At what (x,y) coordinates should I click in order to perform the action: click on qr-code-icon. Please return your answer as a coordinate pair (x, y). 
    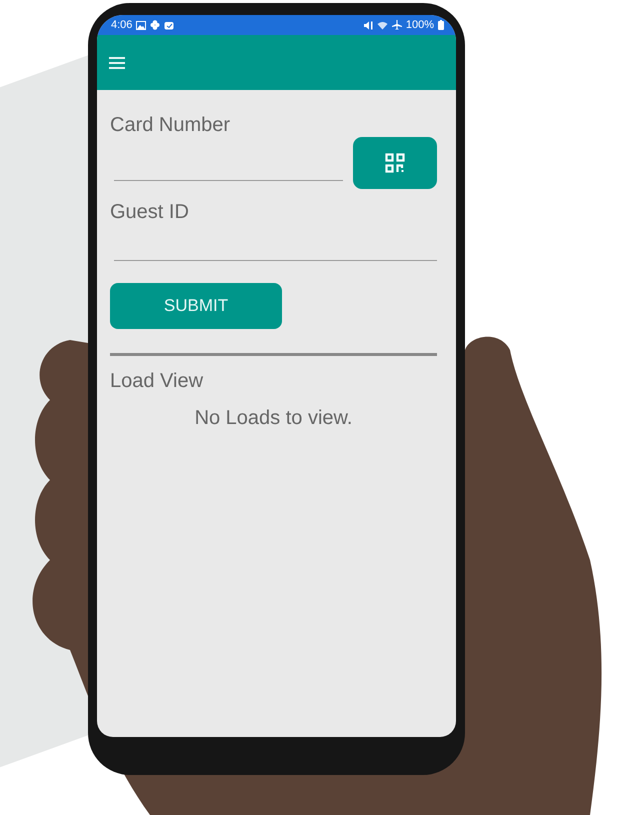
    Looking at the image, I should click on (395, 163).